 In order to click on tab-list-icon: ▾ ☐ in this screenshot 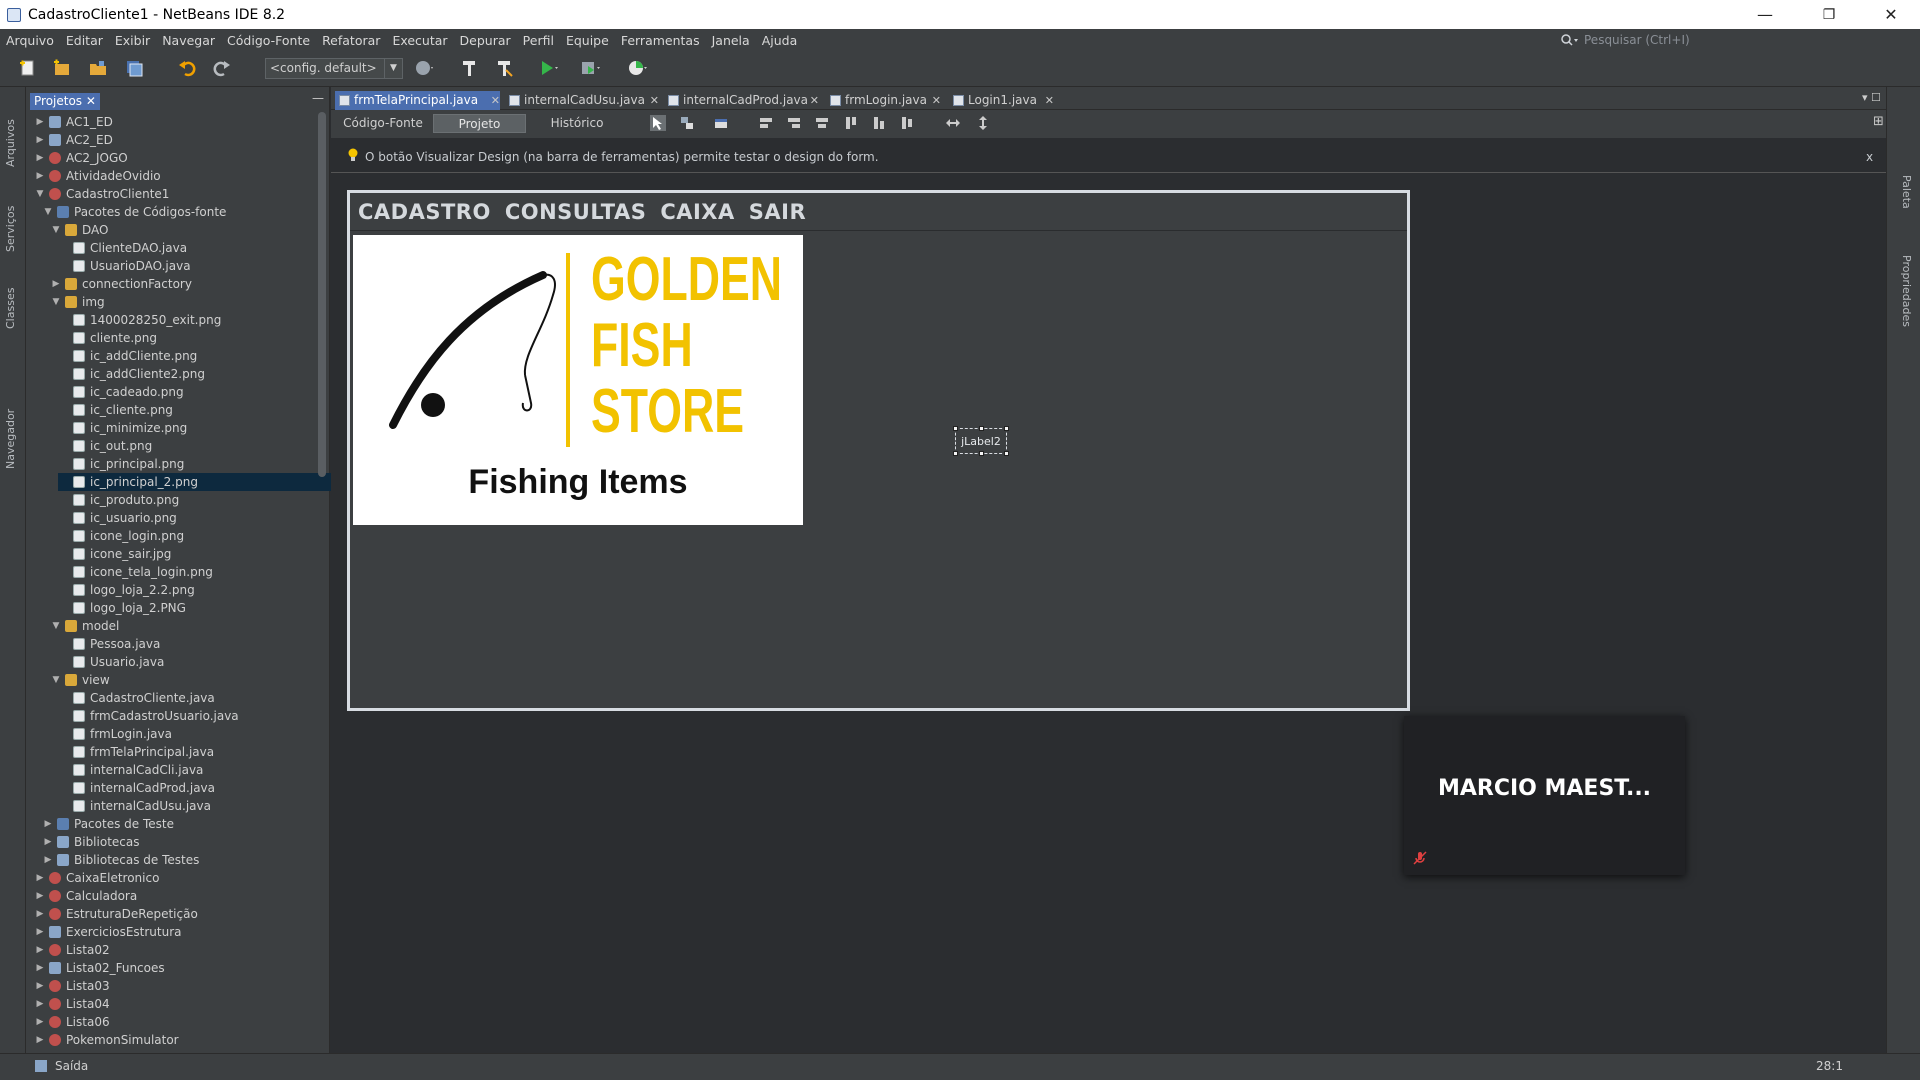, I will do `click(1871, 97)`.